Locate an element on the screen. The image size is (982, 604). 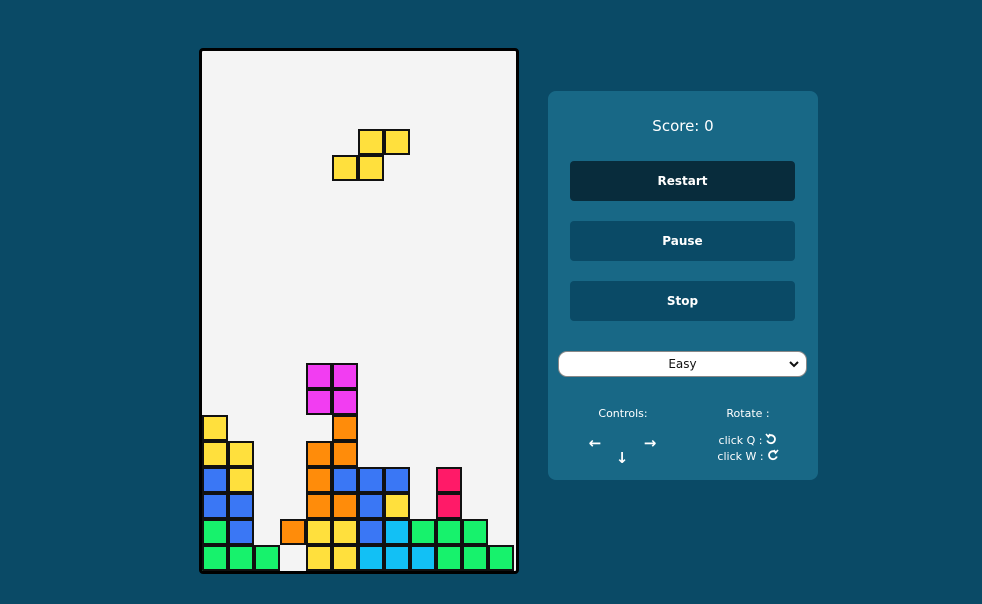
rotate-q-hint: click Q : is located at coordinates (748, 440).